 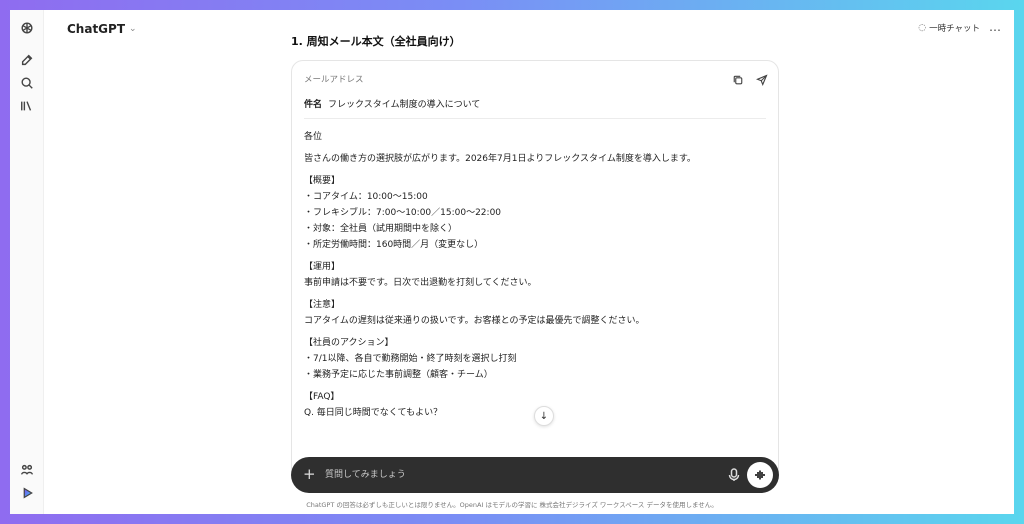 I want to click on workspace-icon, so click(x=27, y=470).